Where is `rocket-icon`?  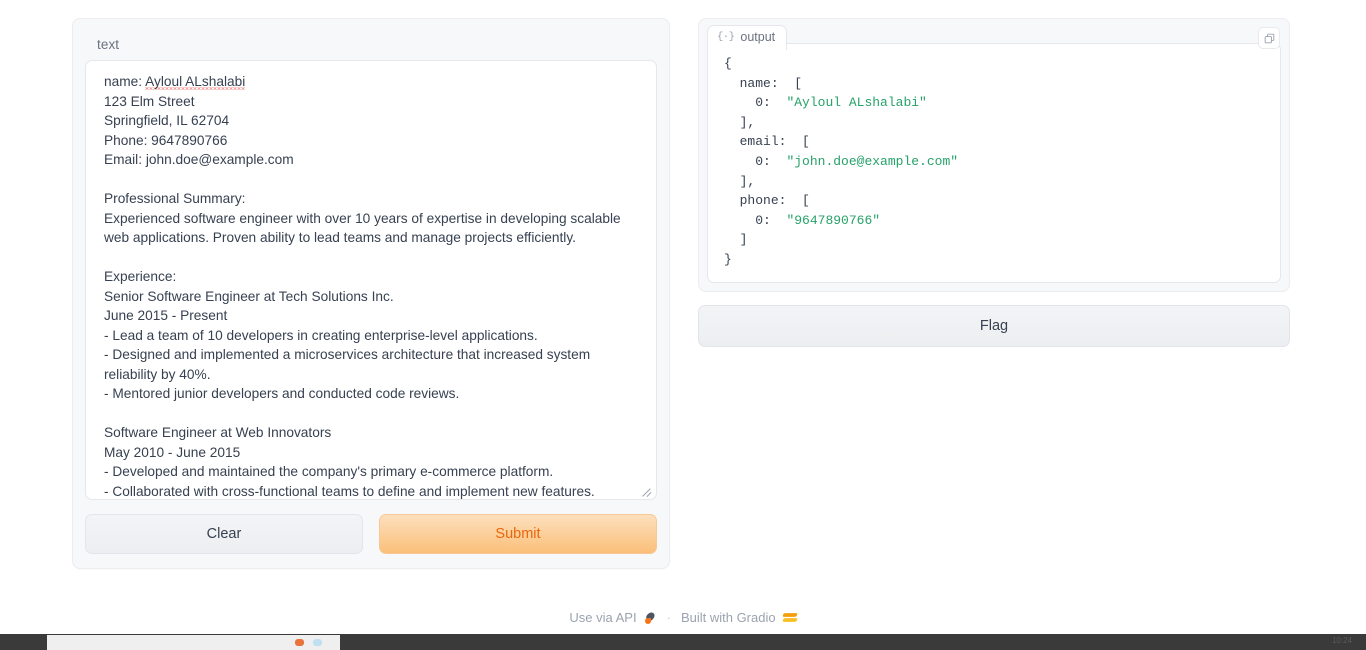 rocket-icon is located at coordinates (650, 617).